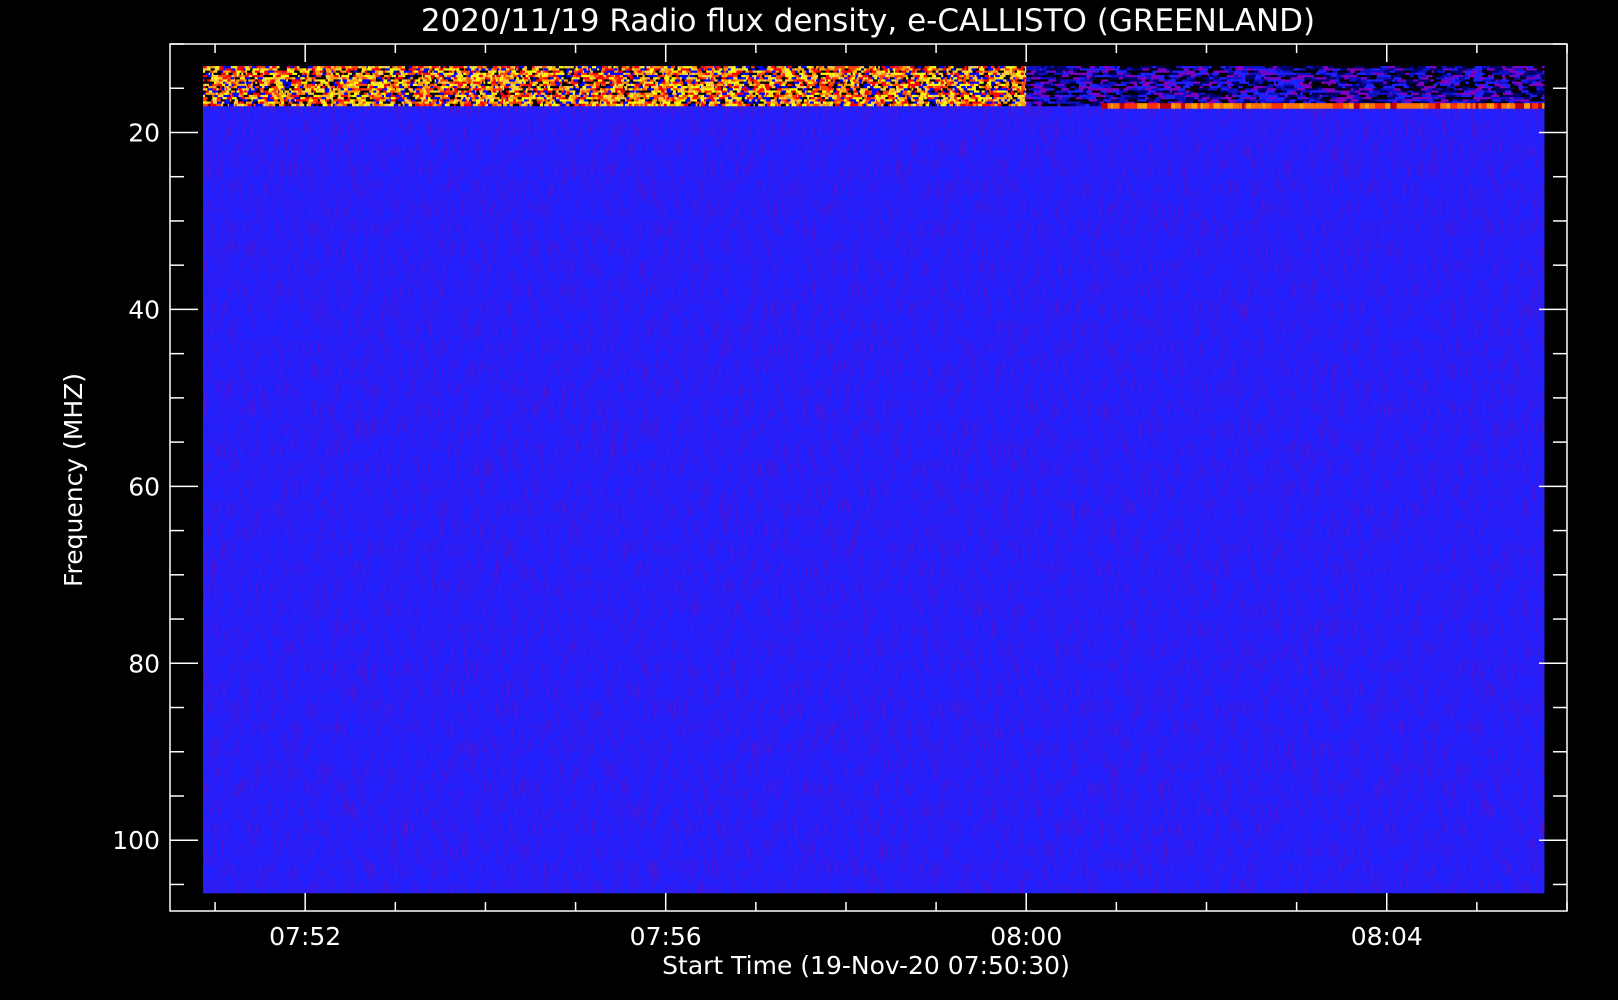  Describe the element at coordinates (666, 936) in the screenshot. I see `x-tick-label: 07:56` at that location.